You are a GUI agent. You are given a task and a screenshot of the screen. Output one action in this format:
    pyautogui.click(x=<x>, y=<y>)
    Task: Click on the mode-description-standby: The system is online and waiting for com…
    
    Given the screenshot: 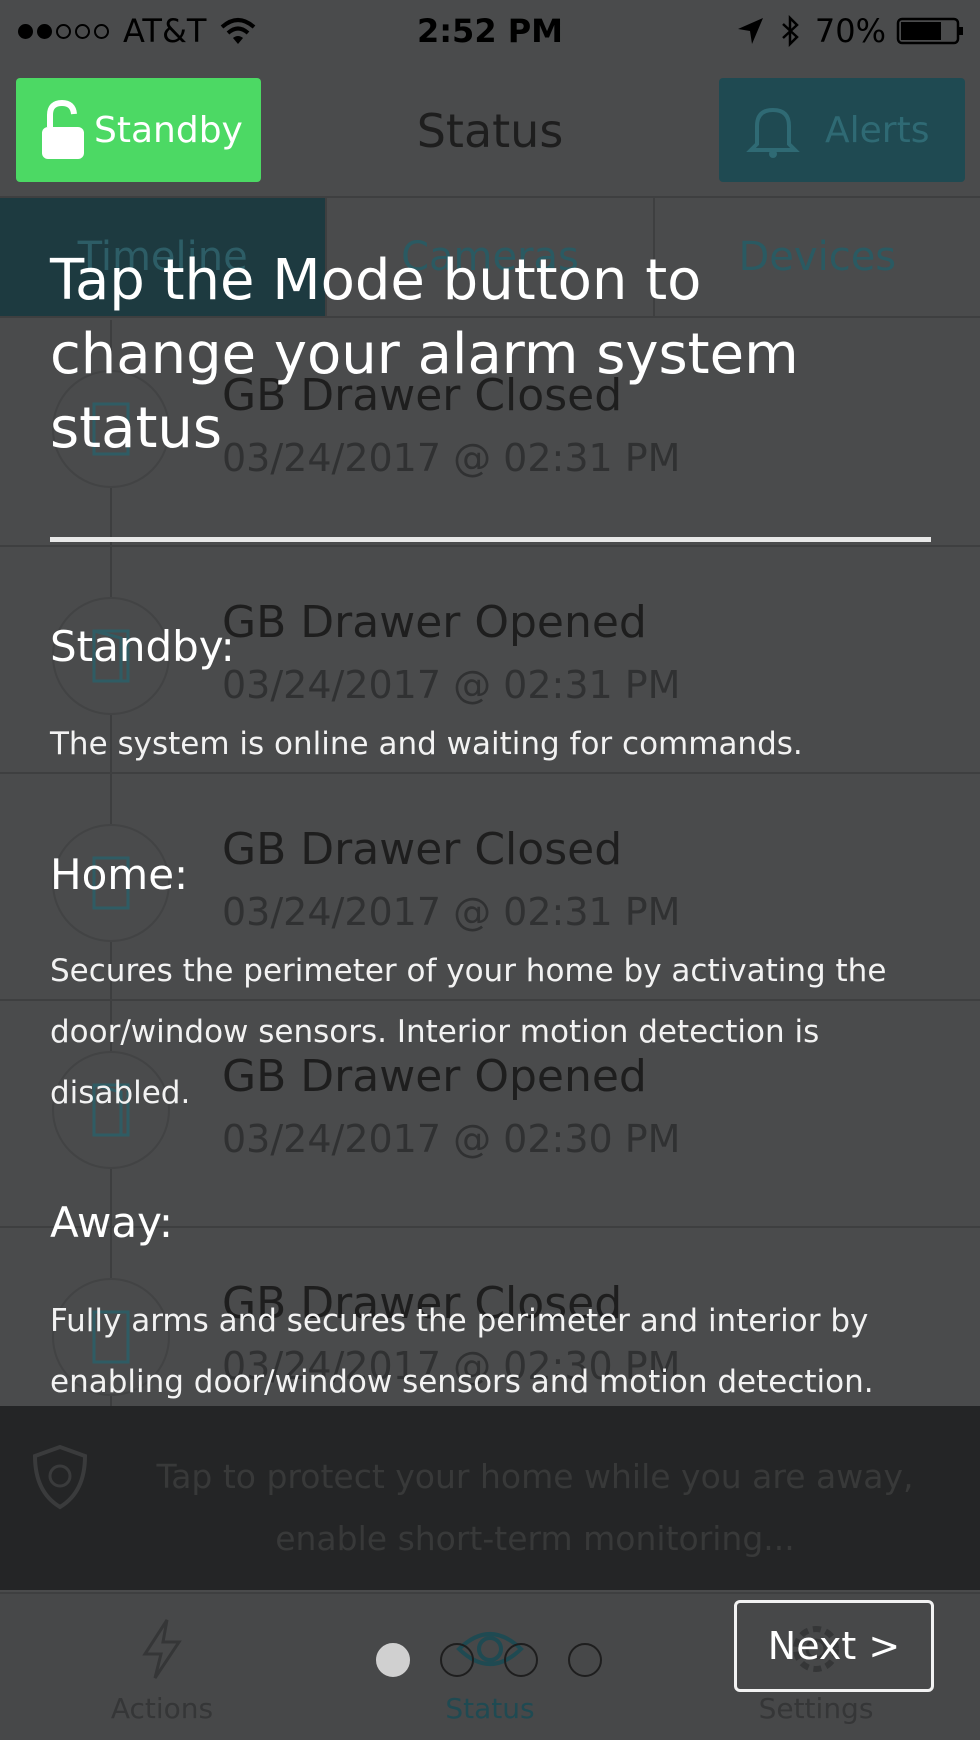 What is the action you would take?
    pyautogui.click(x=426, y=744)
    